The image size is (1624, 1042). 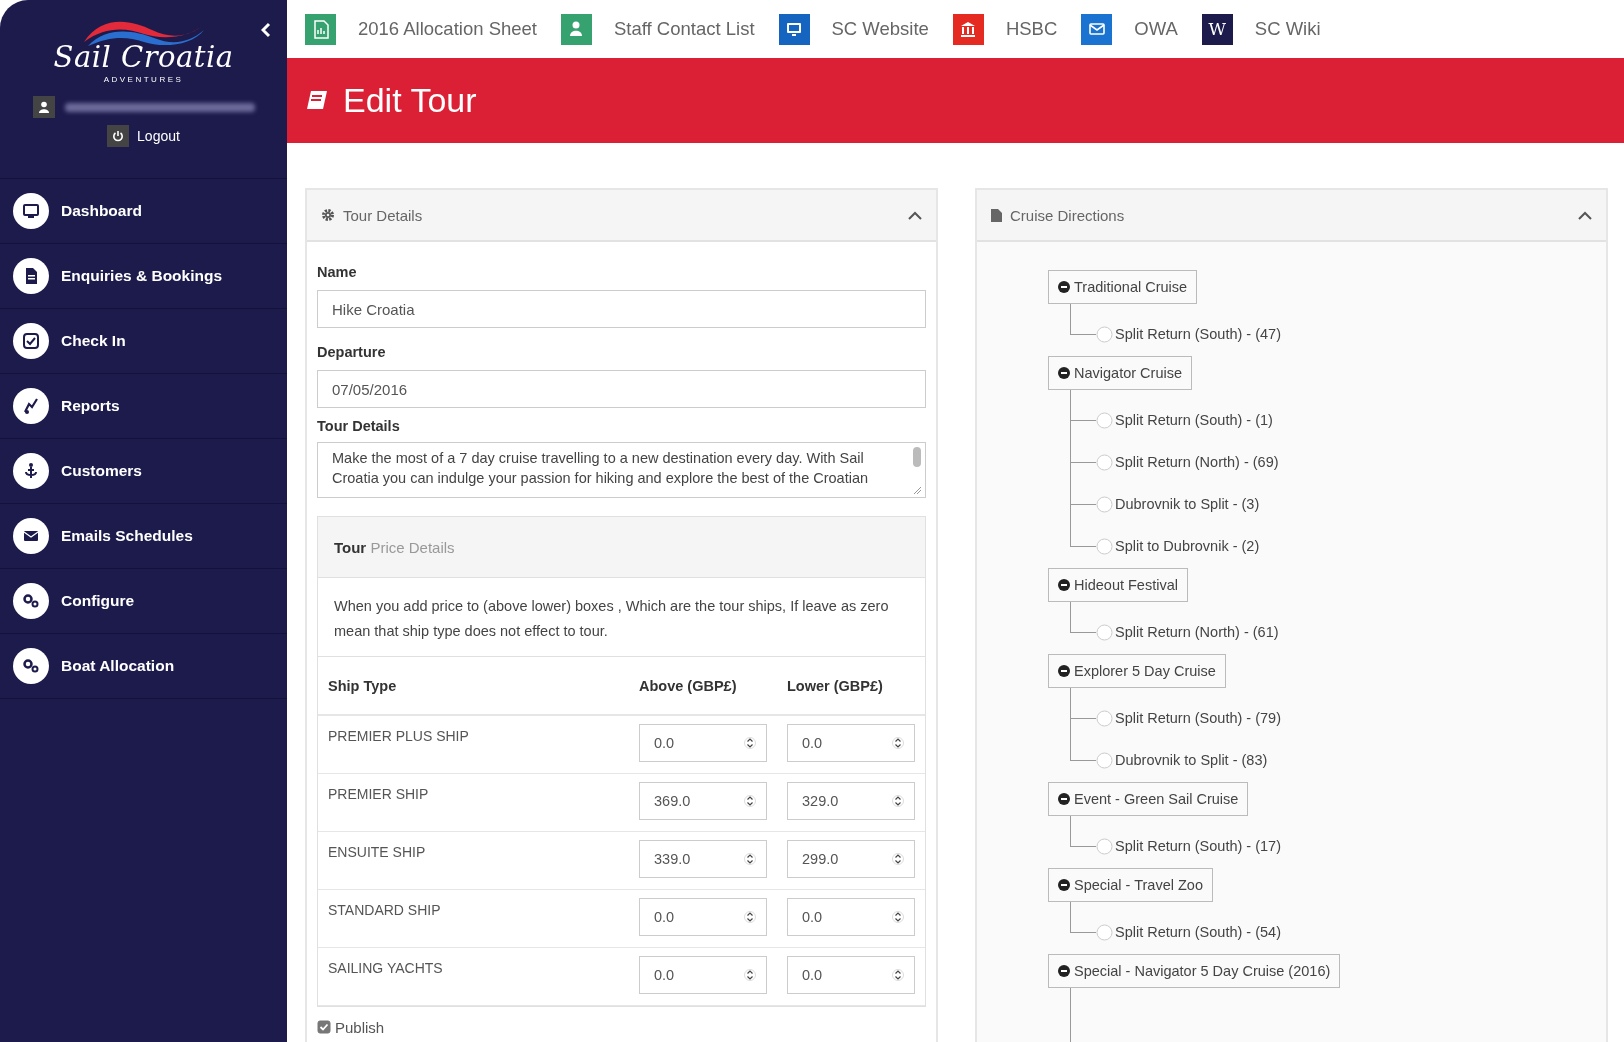 I want to click on field-label: Departure, so click(x=352, y=352).